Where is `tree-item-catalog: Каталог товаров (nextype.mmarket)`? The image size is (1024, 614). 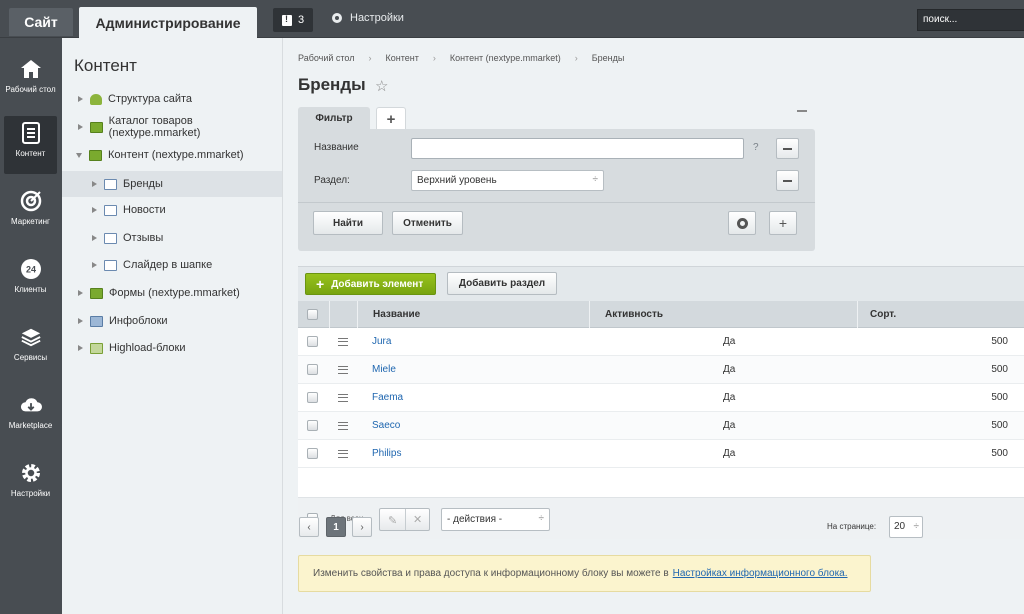 tree-item-catalog: Каталог товаров (nextype.mmarket) is located at coordinates (172, 127).